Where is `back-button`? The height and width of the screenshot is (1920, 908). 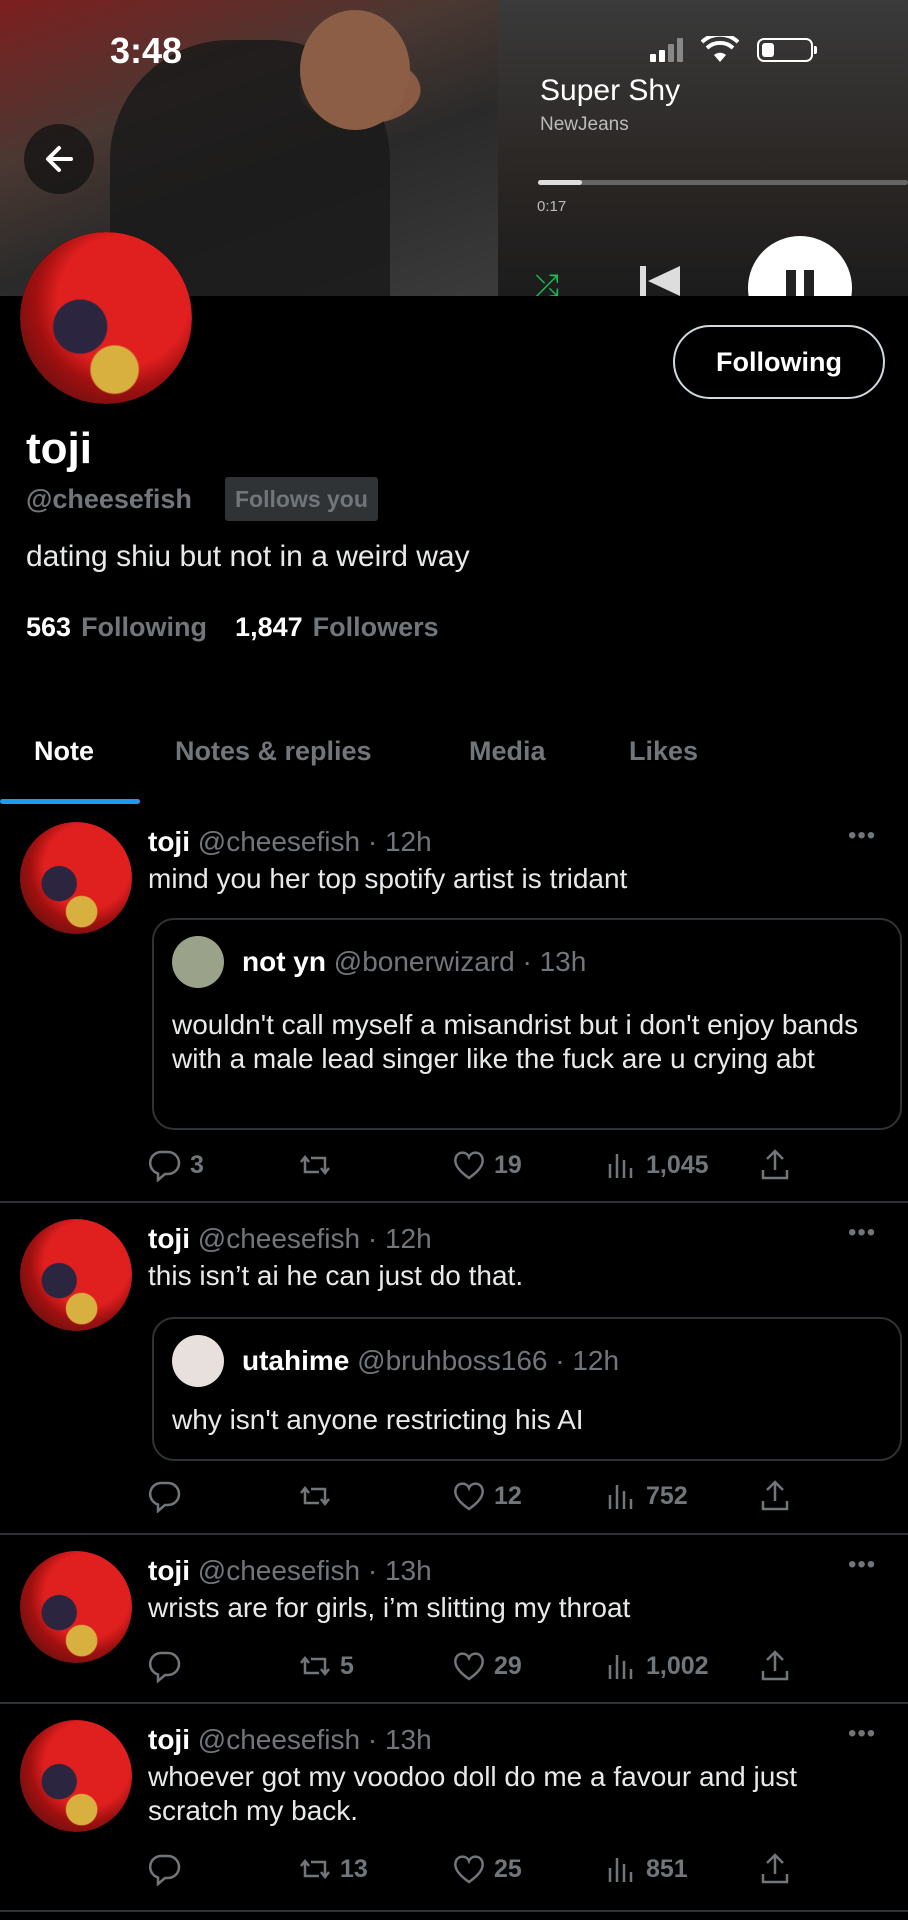 back-button is located at coordinates (59, 159).